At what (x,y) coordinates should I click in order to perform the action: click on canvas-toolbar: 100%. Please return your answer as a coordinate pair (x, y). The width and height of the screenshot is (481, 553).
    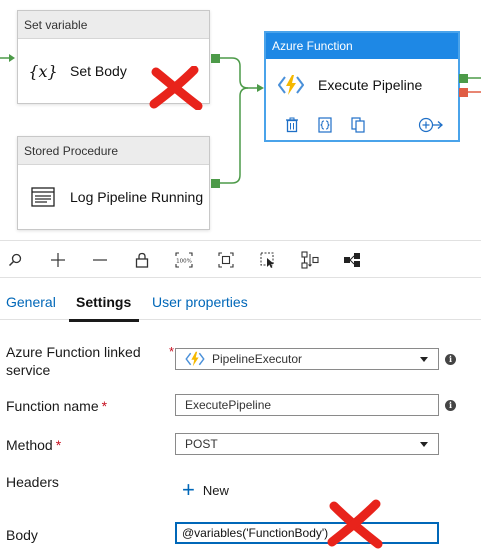
    Looking at the image, I should click on (240, 259).